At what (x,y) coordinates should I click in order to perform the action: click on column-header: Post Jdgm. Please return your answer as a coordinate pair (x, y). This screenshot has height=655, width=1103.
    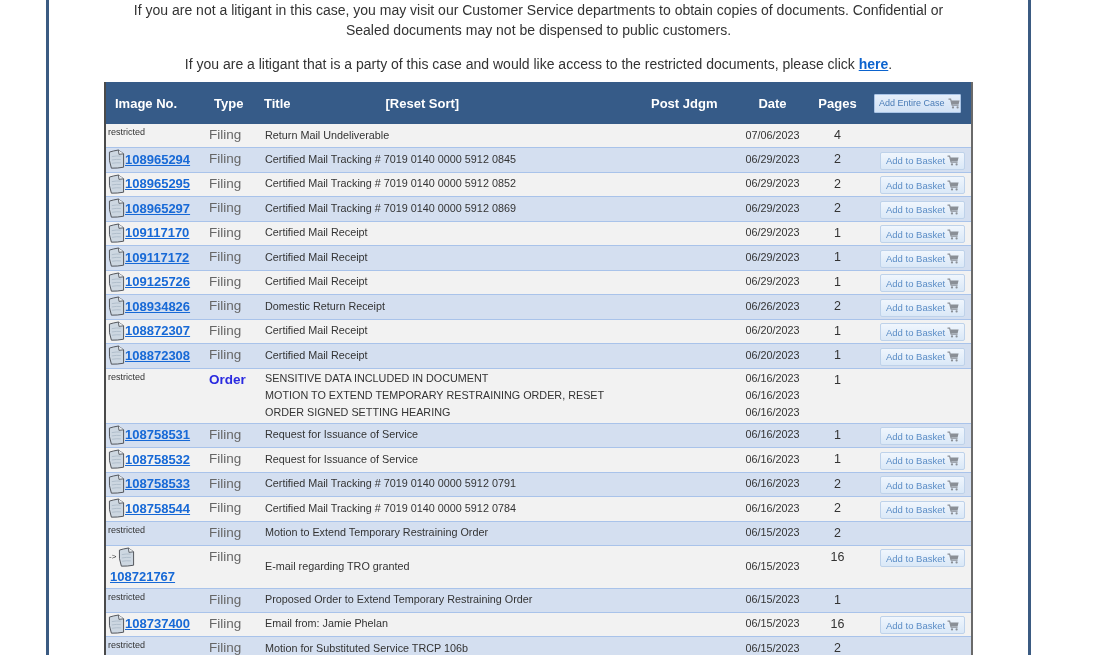
    Looking at the image, I should click on (684, 103).